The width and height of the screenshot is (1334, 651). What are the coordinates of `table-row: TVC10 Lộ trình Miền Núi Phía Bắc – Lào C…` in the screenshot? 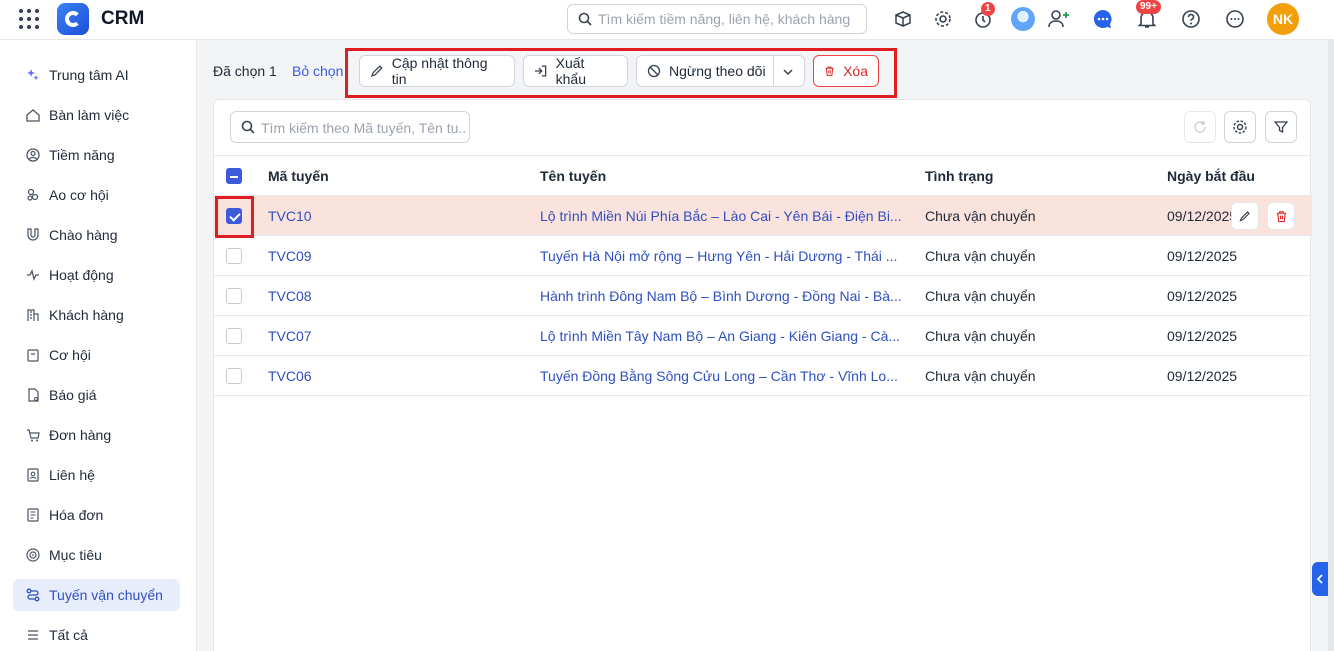 It's located at (763, 216).